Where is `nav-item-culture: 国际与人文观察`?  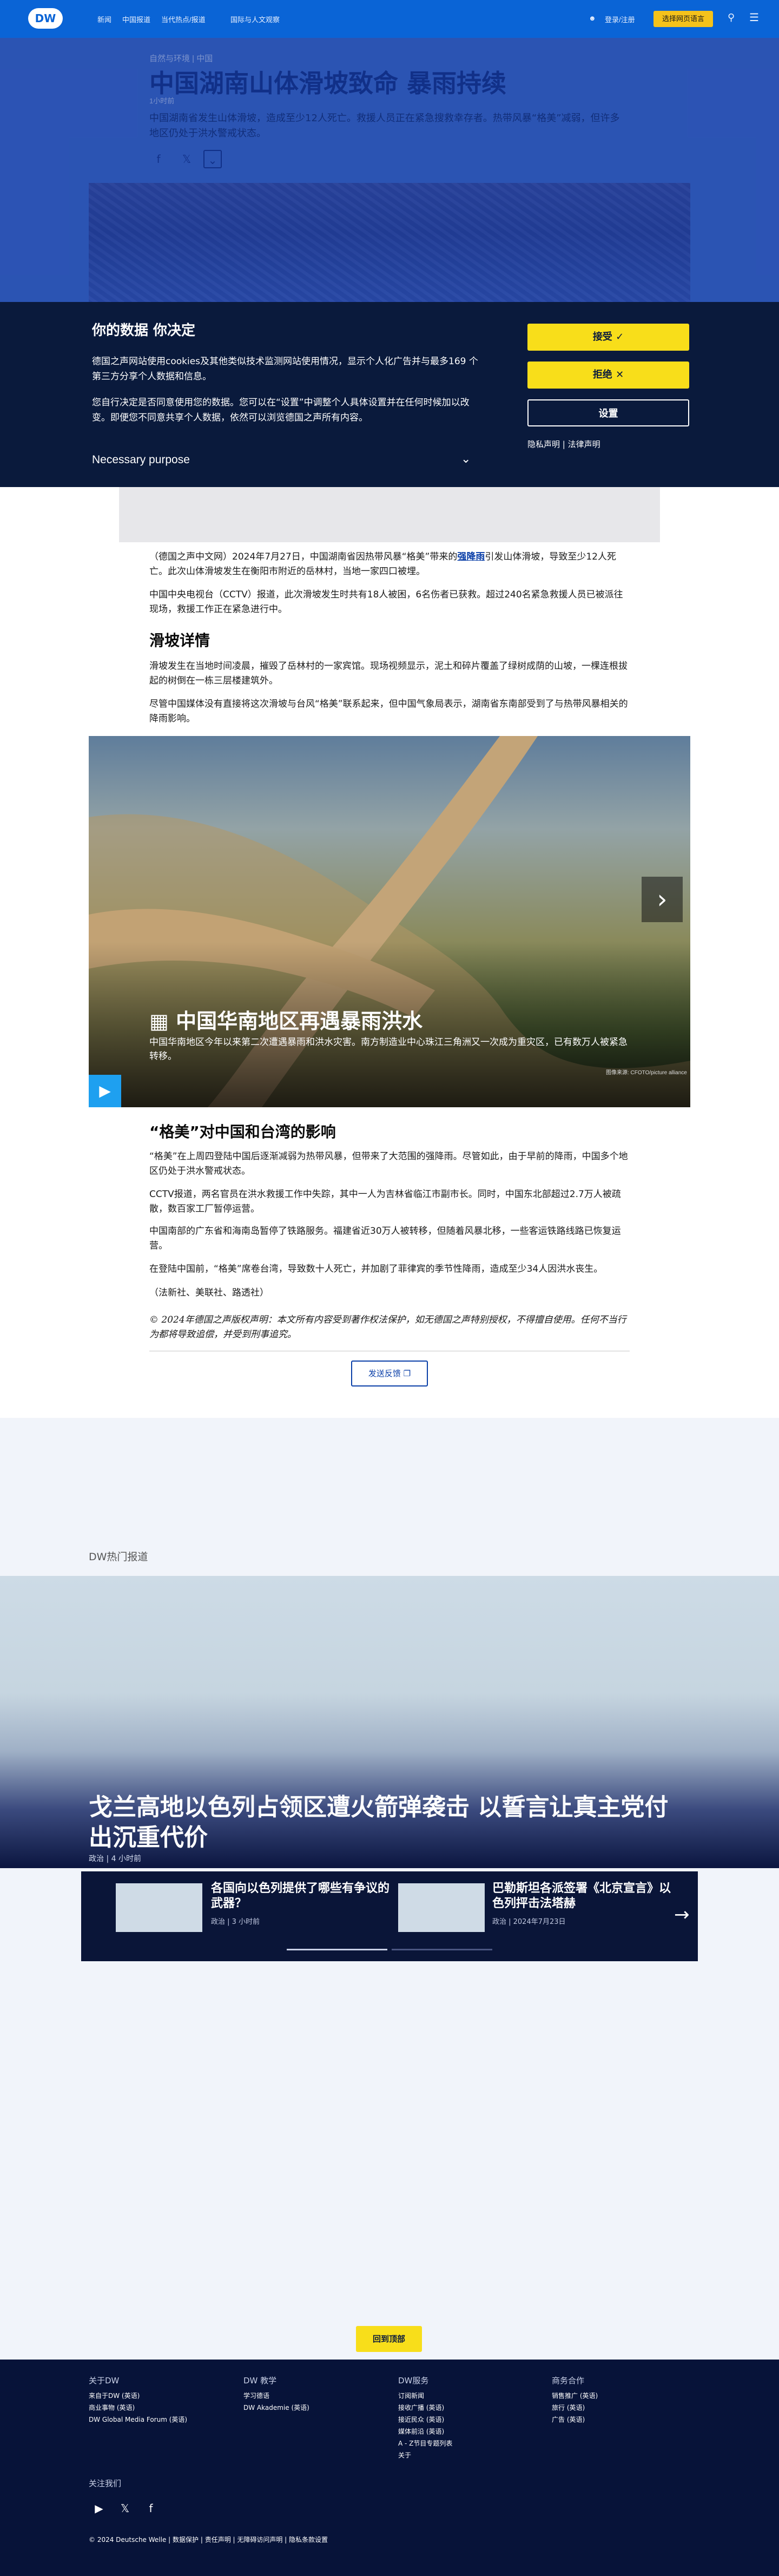
nav-item-culture: 国际与人文观察 is located at coordinates (255, 19).